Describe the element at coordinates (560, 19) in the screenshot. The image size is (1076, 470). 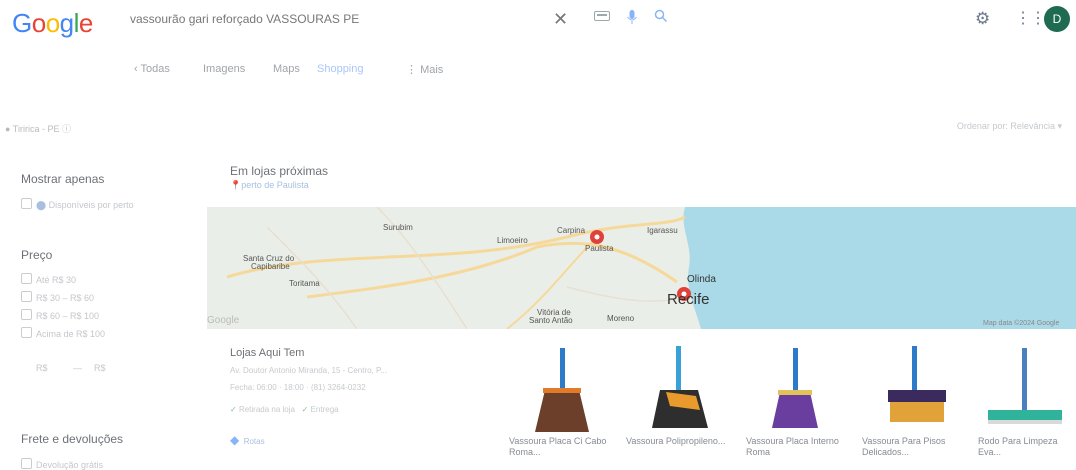
I see `close-icon: ✕` at that location.